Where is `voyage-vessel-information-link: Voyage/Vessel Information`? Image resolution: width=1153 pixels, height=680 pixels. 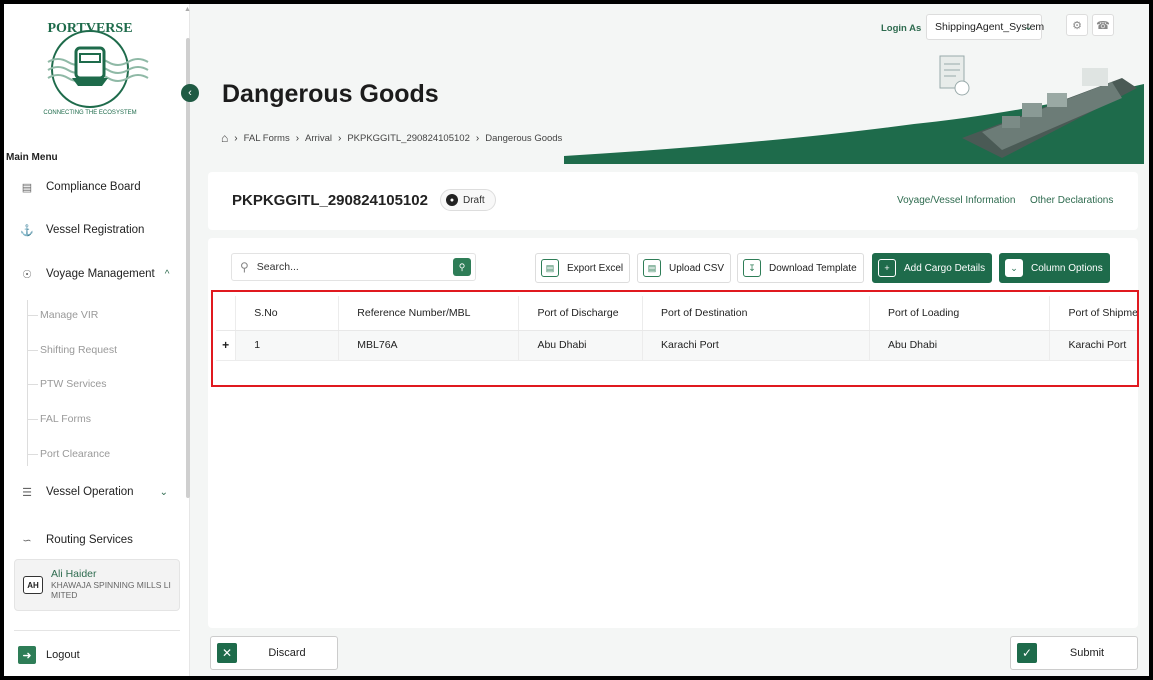
voyage-vessel-information-link: Voyage/Vessel Information is located at coordinates (956, 200).